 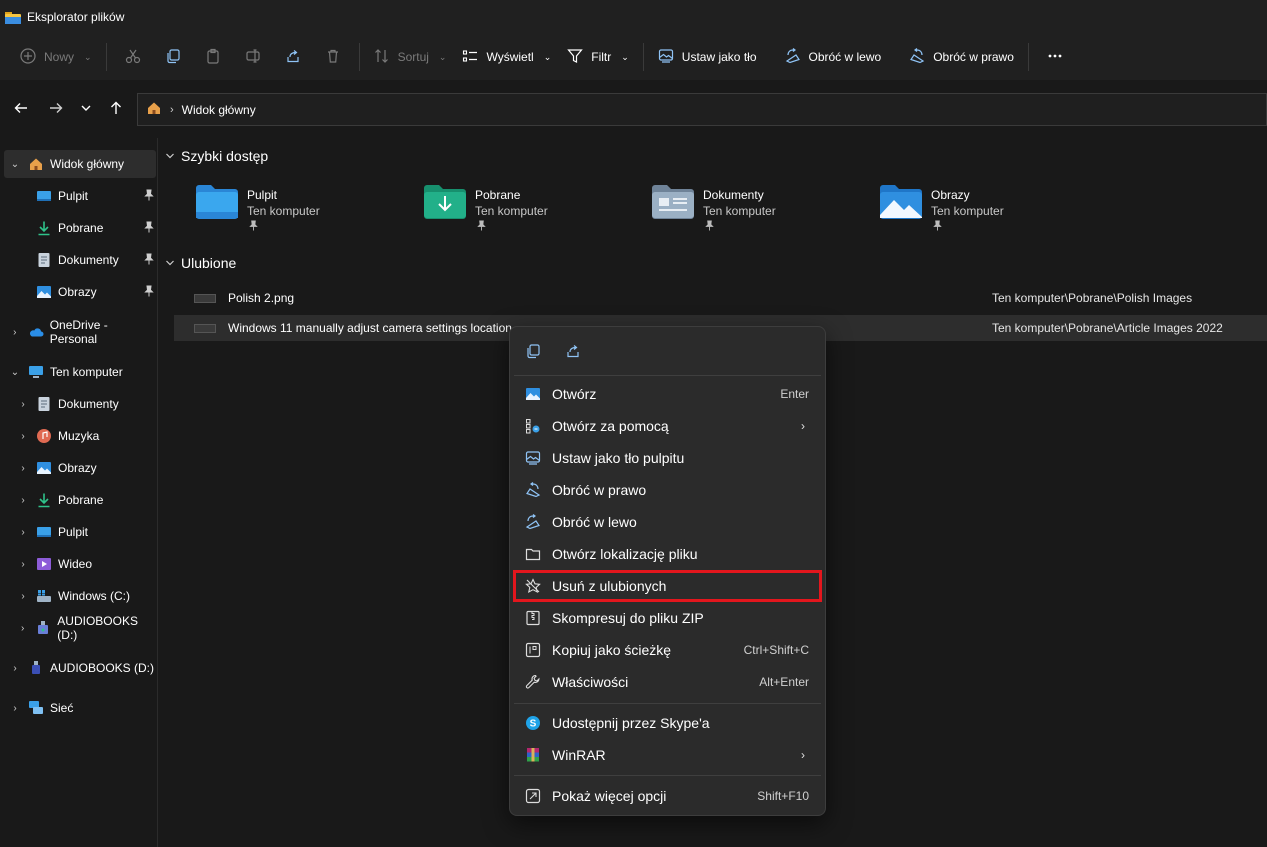 What do you see at coordinates (170, 263) in the screenshot?
I see `chevron-down-icon` at bounding box center [170, 263].